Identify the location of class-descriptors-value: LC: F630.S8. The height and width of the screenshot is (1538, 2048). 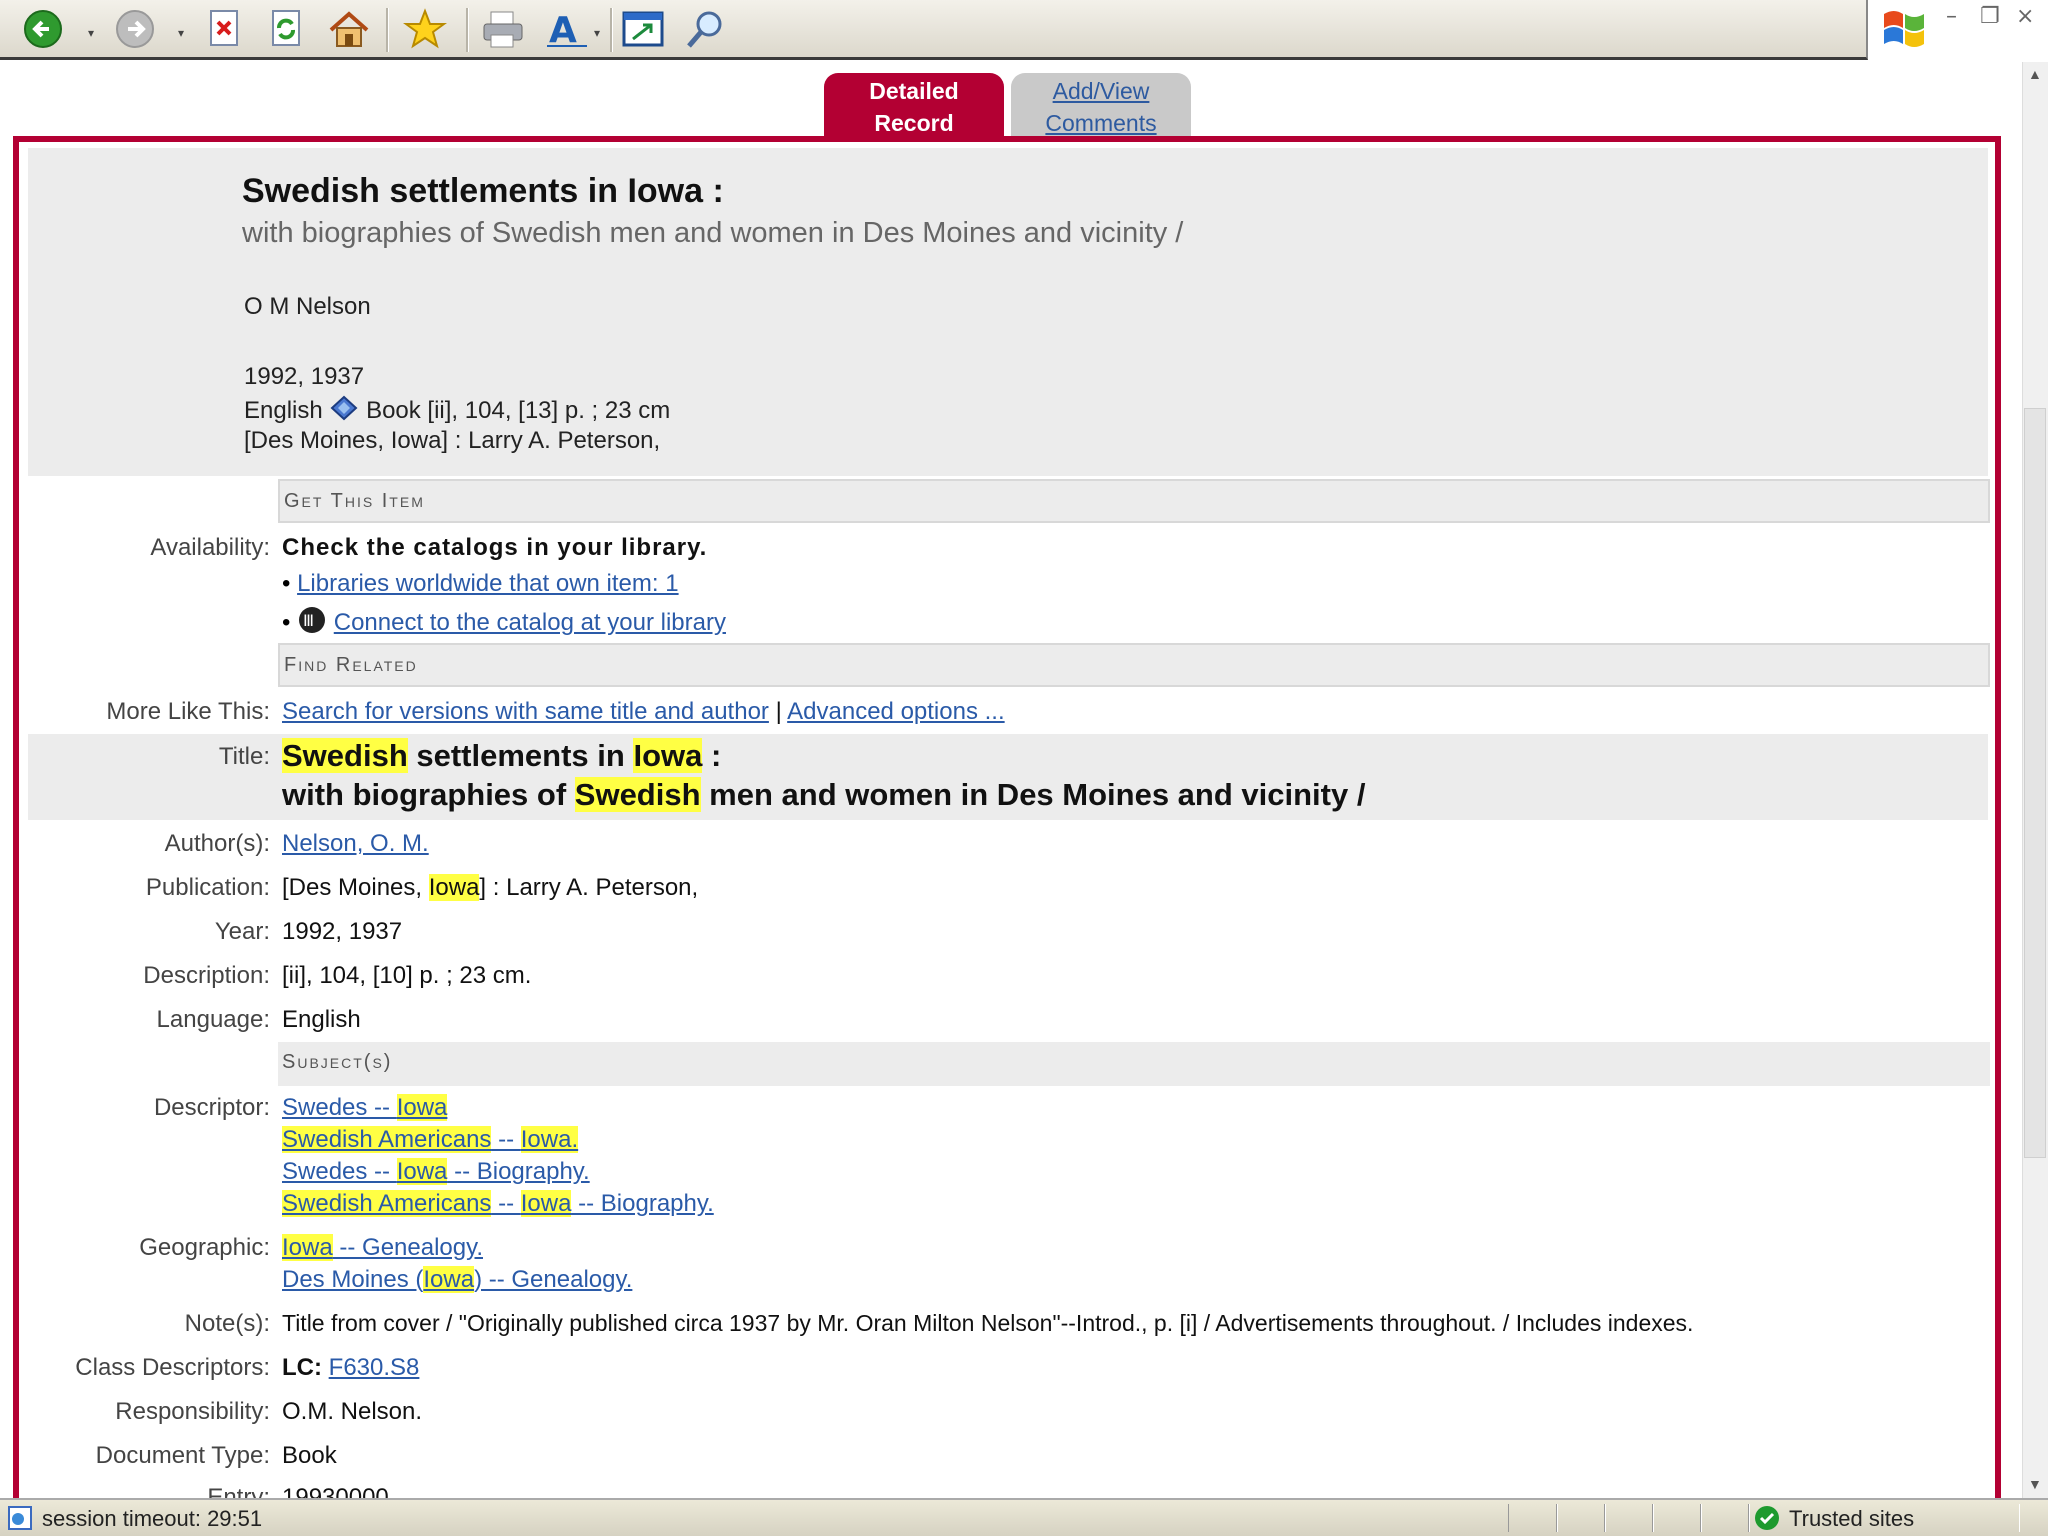
(350, 1368).